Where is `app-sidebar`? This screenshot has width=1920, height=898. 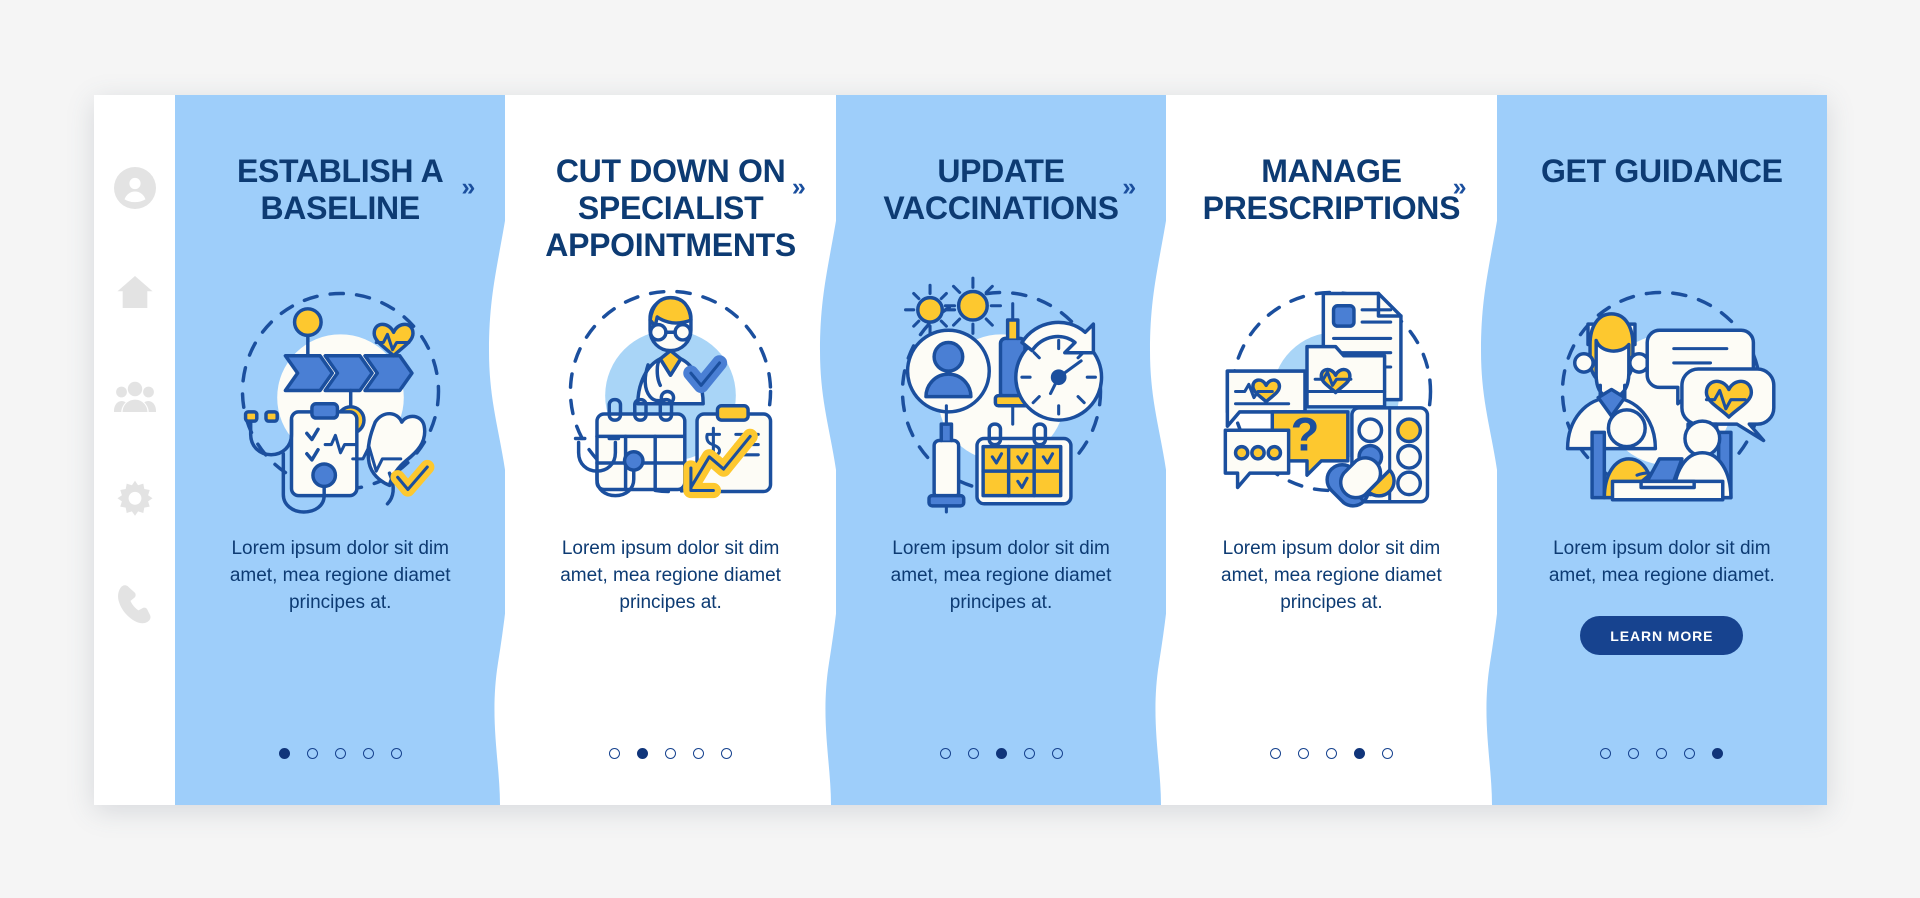
app-sidebar is located at coordinates (134, 450).